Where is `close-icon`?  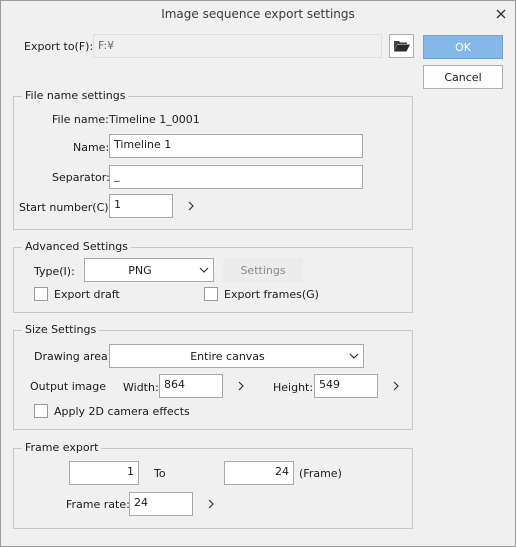
close-icon is located at coordinates (501, 14).